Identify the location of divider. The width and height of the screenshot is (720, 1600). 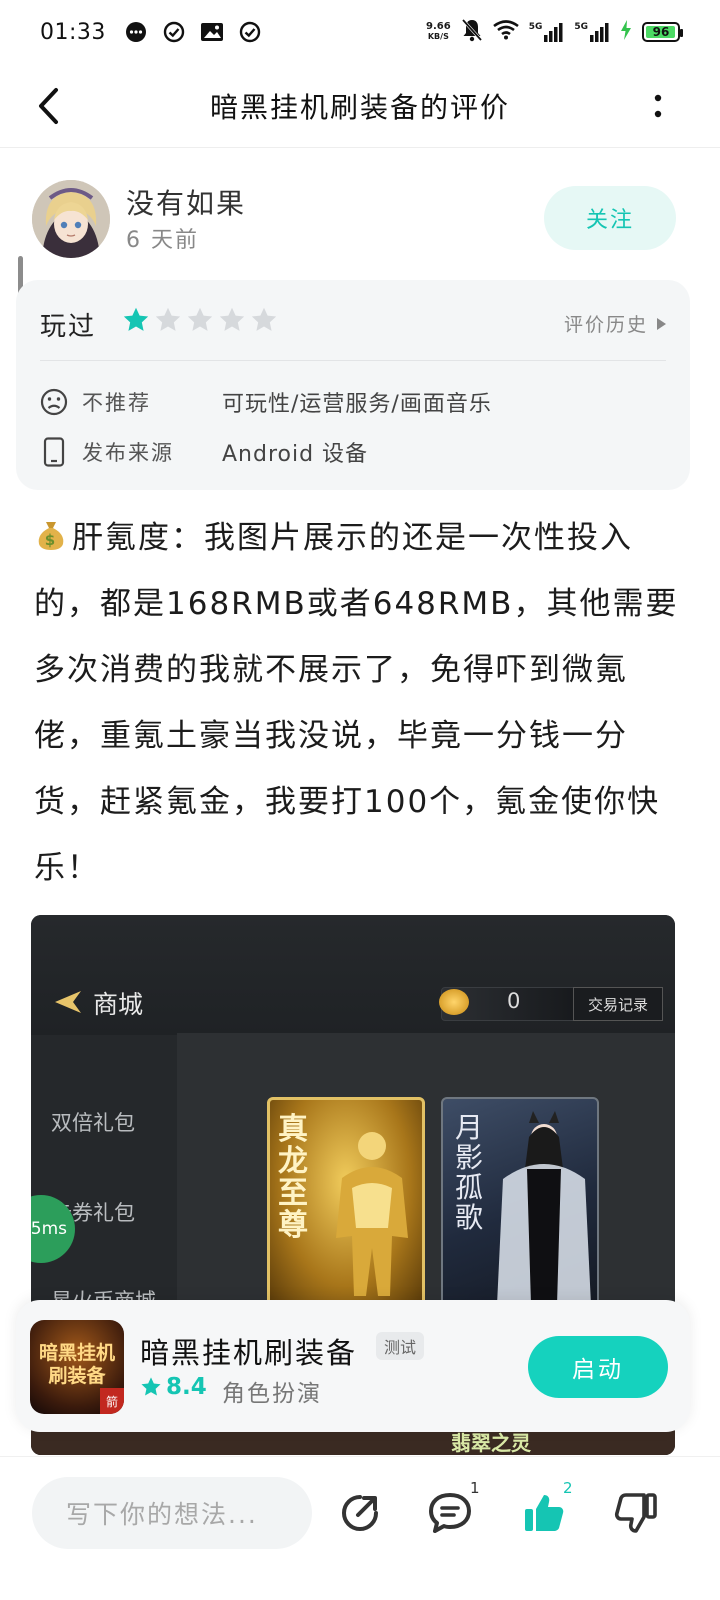
(353, 360).